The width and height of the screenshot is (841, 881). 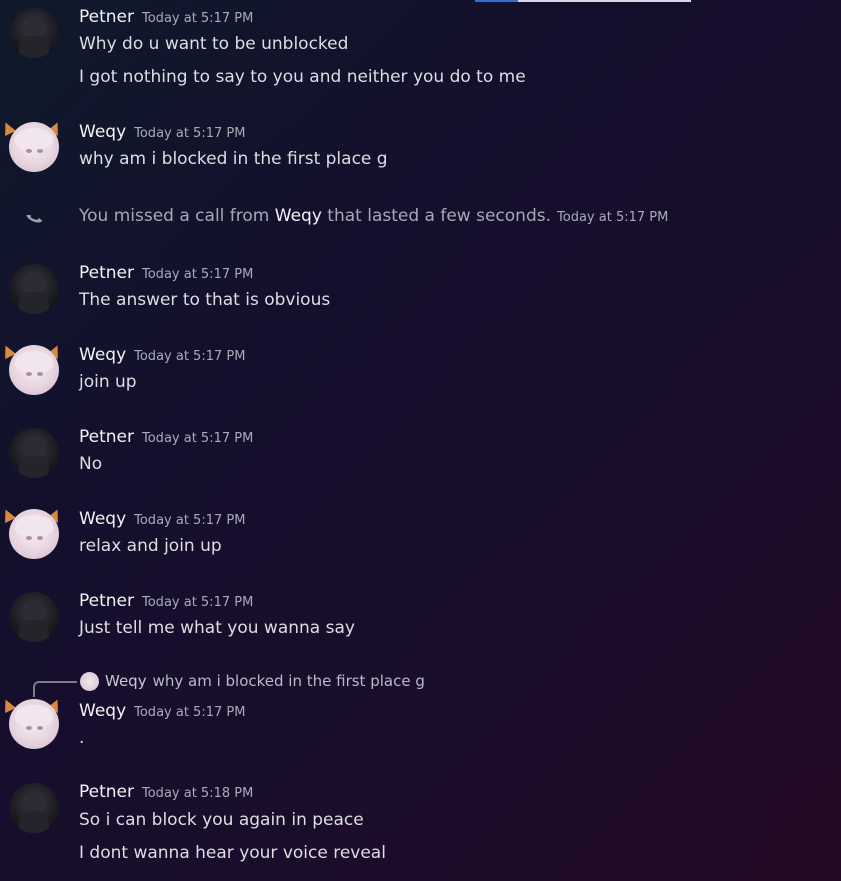 I want to click on message-text: I dont wanna hear your voice reveal, so click(x=232, y=853).